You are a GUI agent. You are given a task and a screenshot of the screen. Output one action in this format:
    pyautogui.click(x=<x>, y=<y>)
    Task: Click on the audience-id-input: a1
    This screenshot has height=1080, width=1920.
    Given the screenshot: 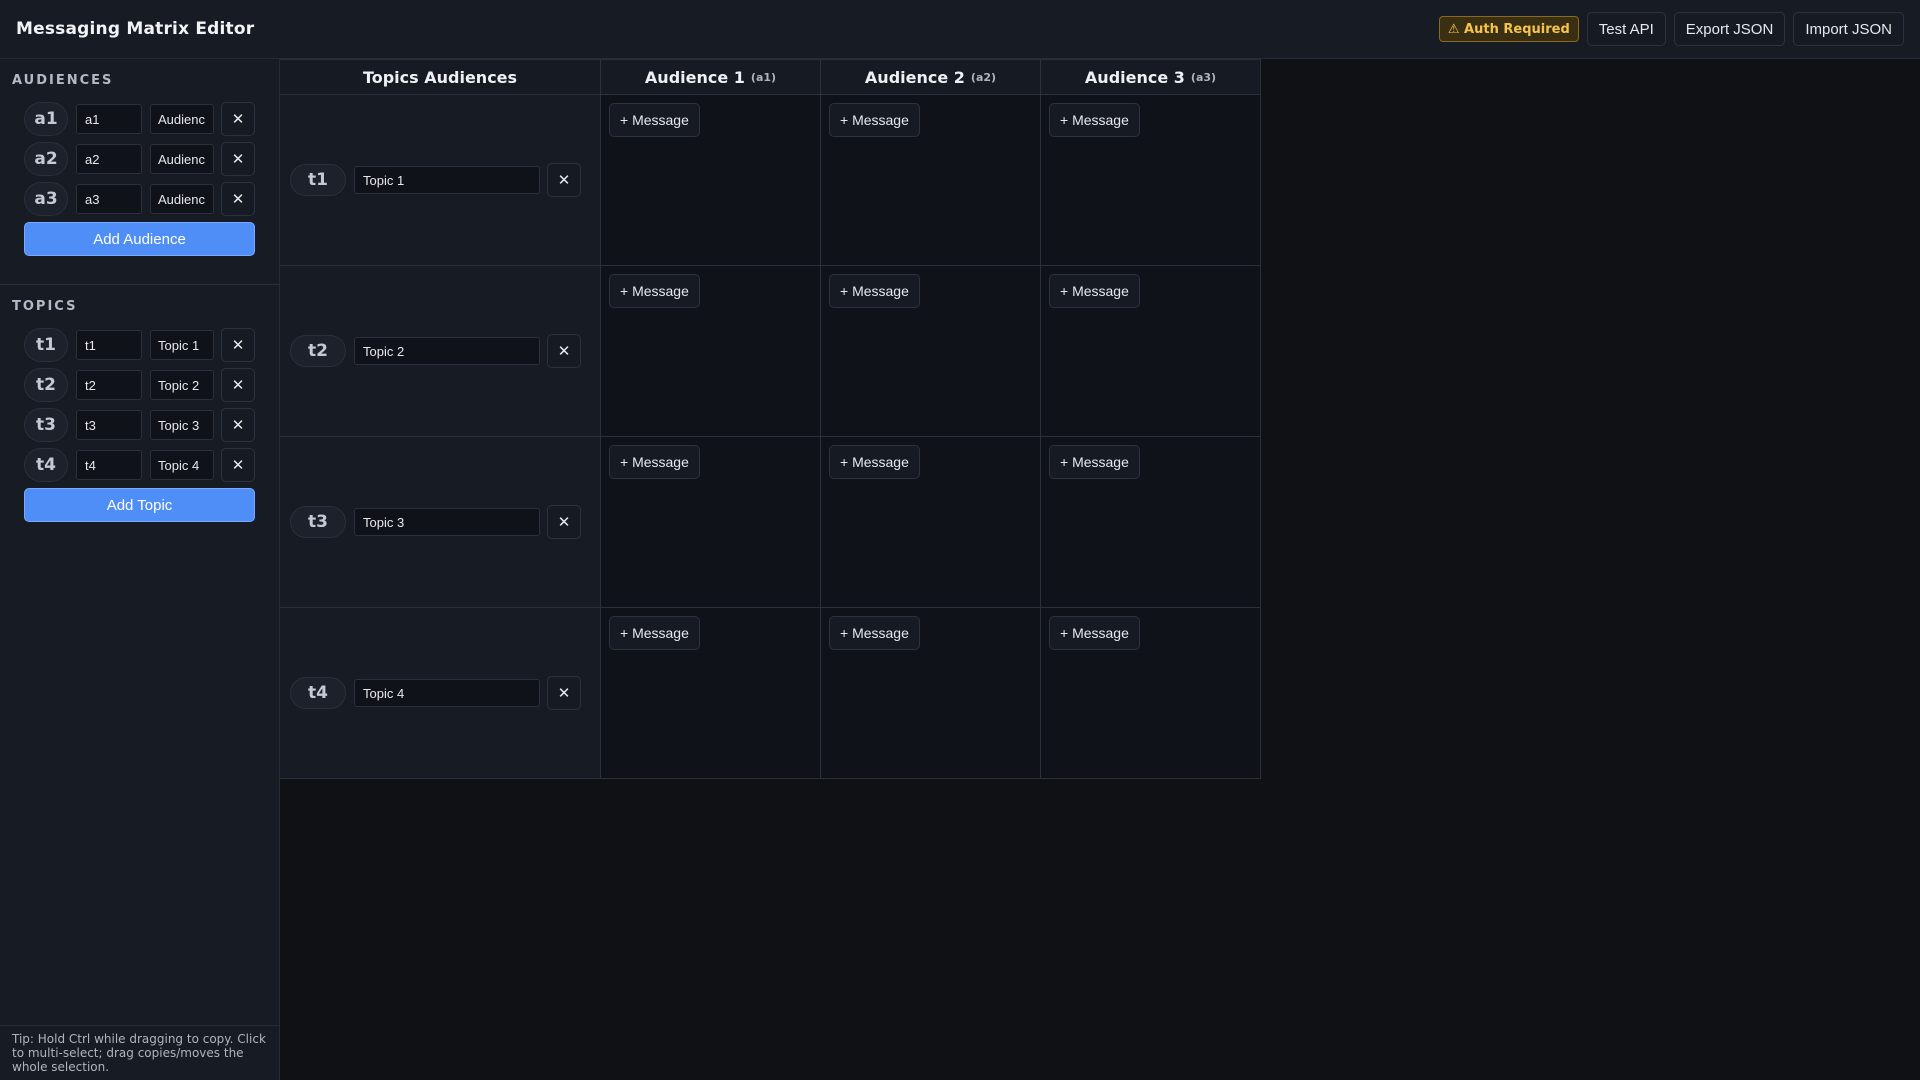 What is the action you would take?
    pyautogui.click(x=109, y=119)
    